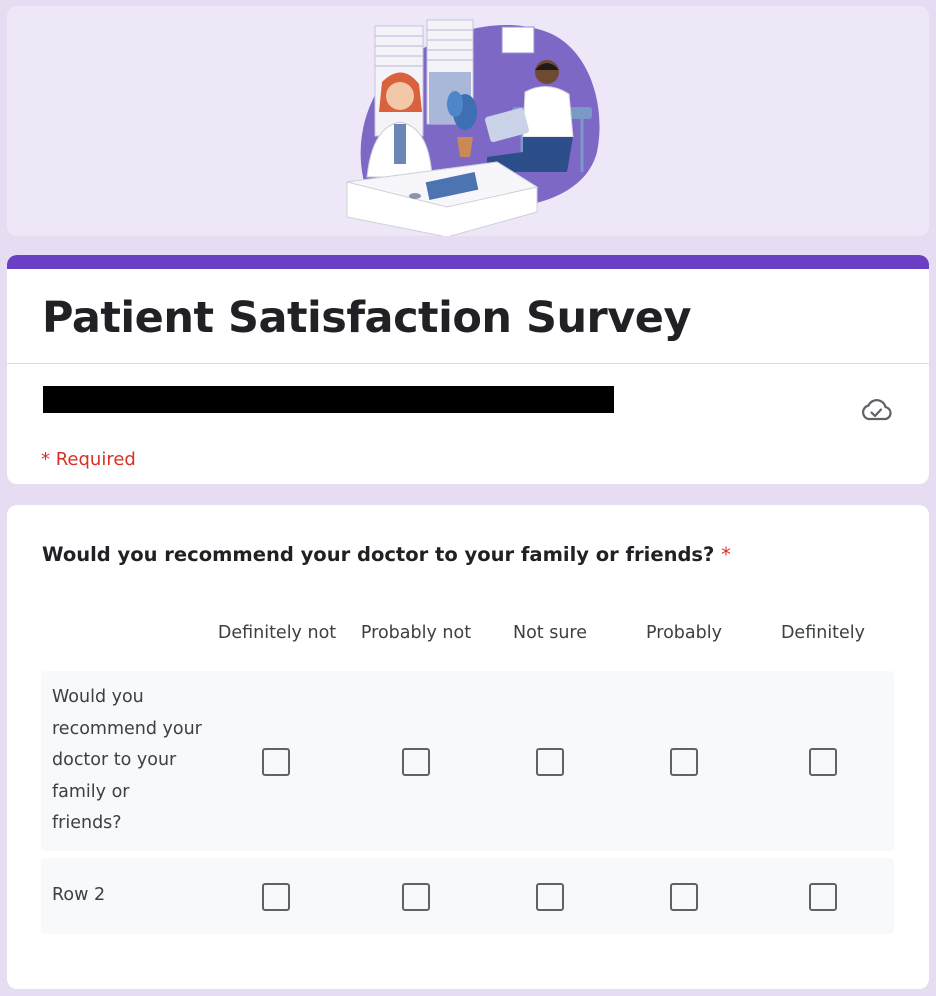  I want to click on column-header: Definitely, so click(823, 633).